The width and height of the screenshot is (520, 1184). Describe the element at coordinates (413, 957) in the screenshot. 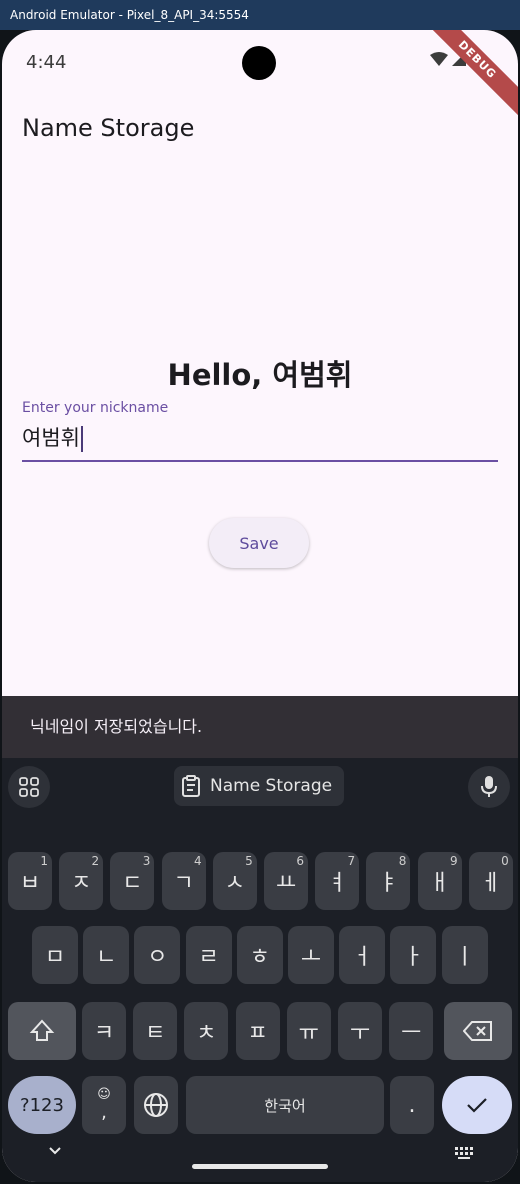

I see `key-label: ㅏ` at that location.